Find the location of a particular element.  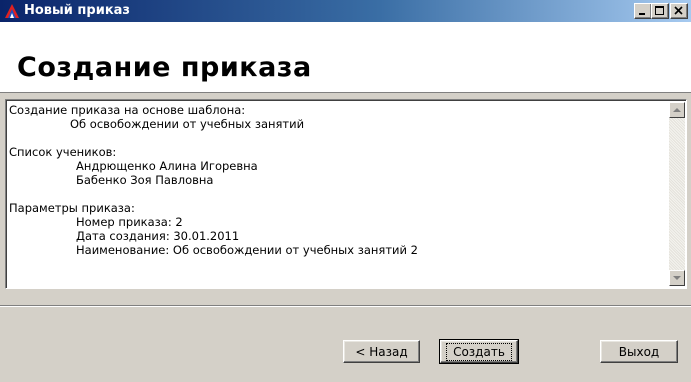

close-icon is located at coordinates (678, 10).